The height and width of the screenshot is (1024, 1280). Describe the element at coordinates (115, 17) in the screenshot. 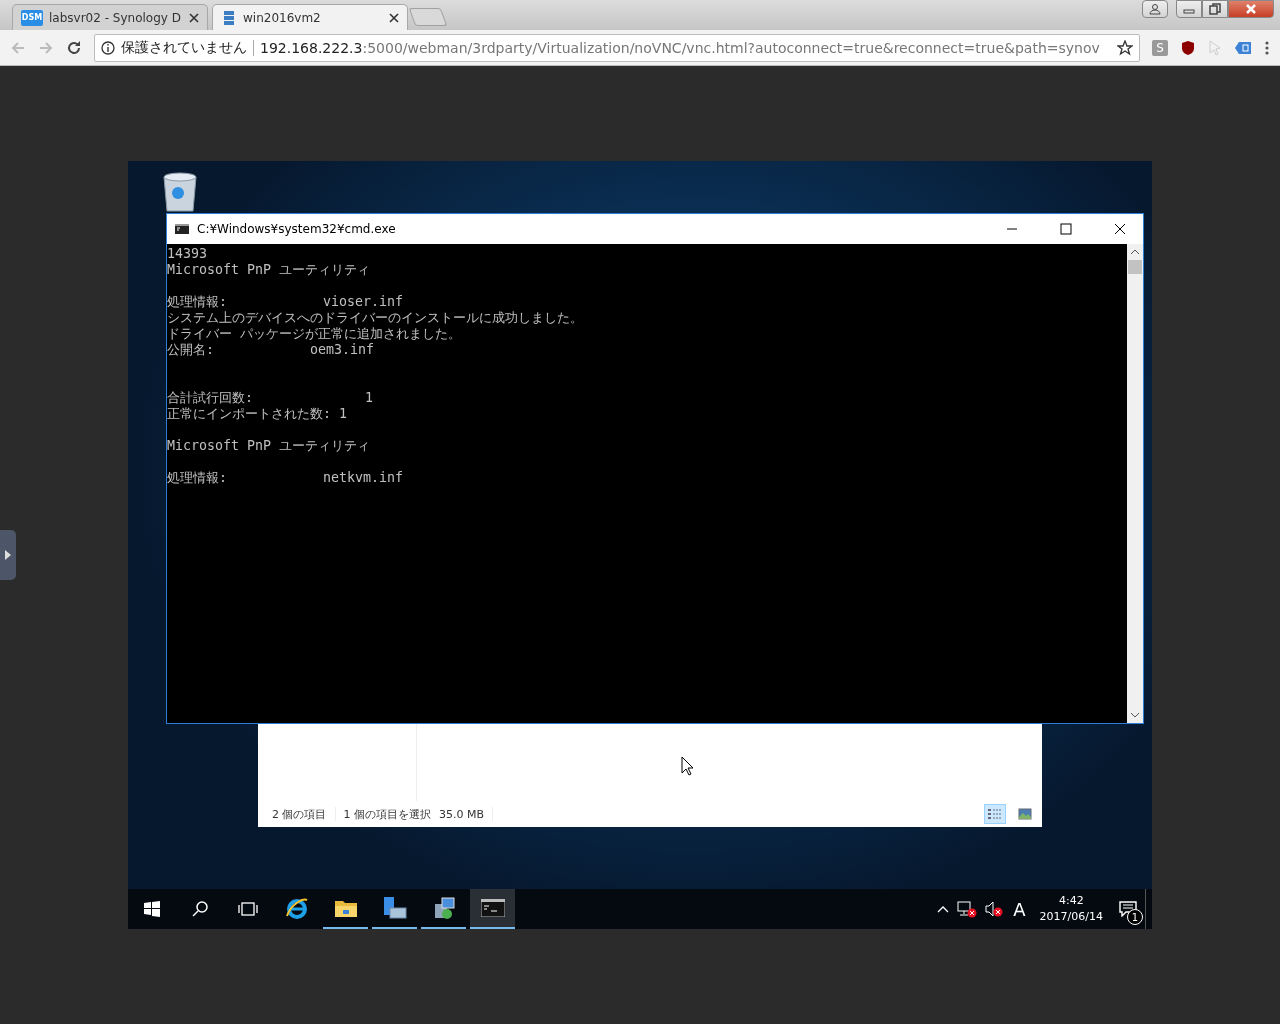

I see `tab-title: labsvr02 - Synology D` at that location.